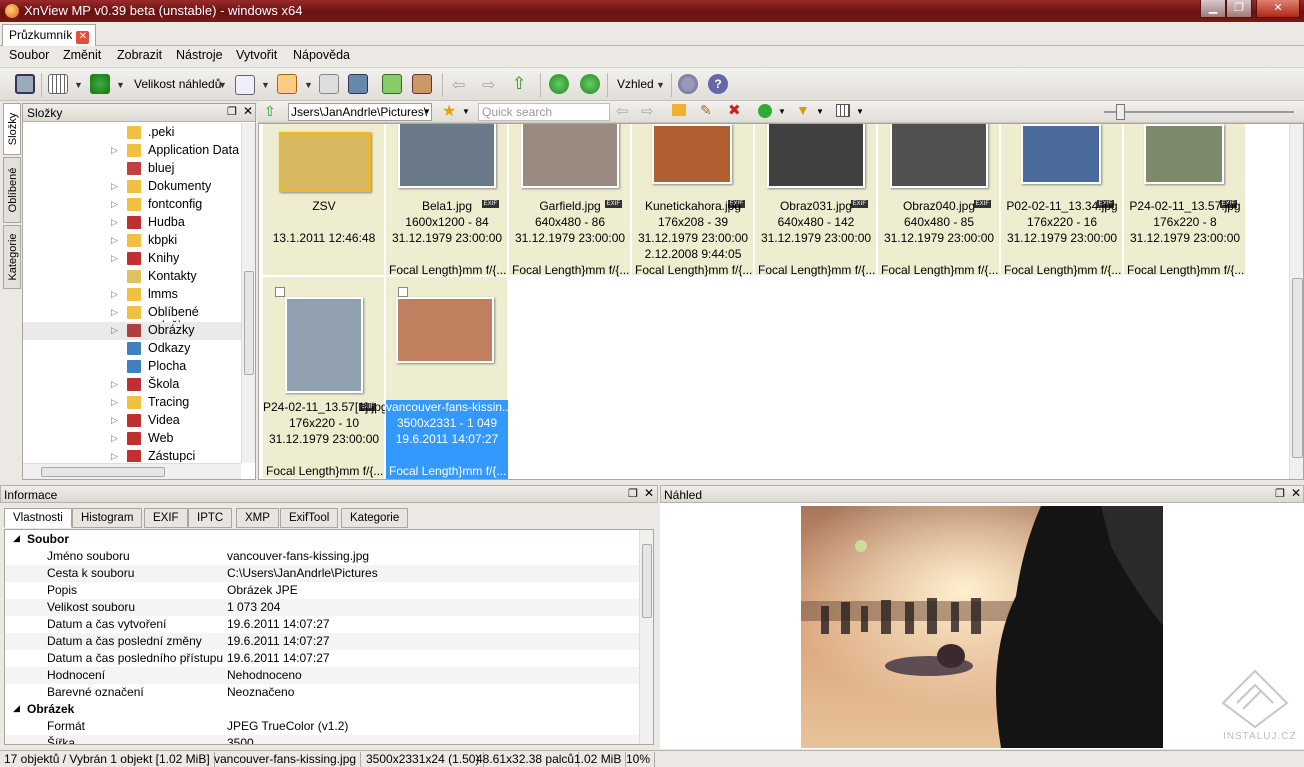 The height and width of the screenshot is (767, 1304). What do you see at coordinates (248, 111) in the screenshot?
I see `close-icon: ✕` at bounding box center [248, 111].